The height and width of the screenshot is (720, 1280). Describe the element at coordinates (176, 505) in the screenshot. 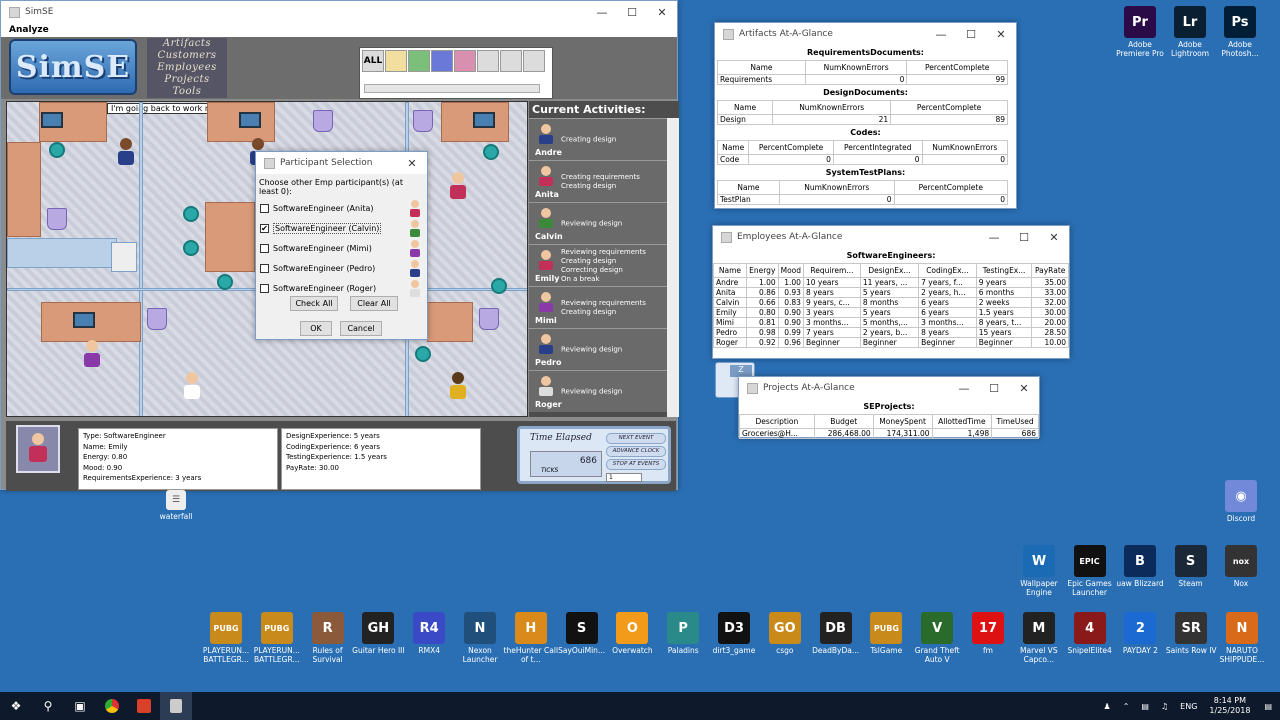

I see `desktop-icon-waterfall: ☰ waterfall` at that location.